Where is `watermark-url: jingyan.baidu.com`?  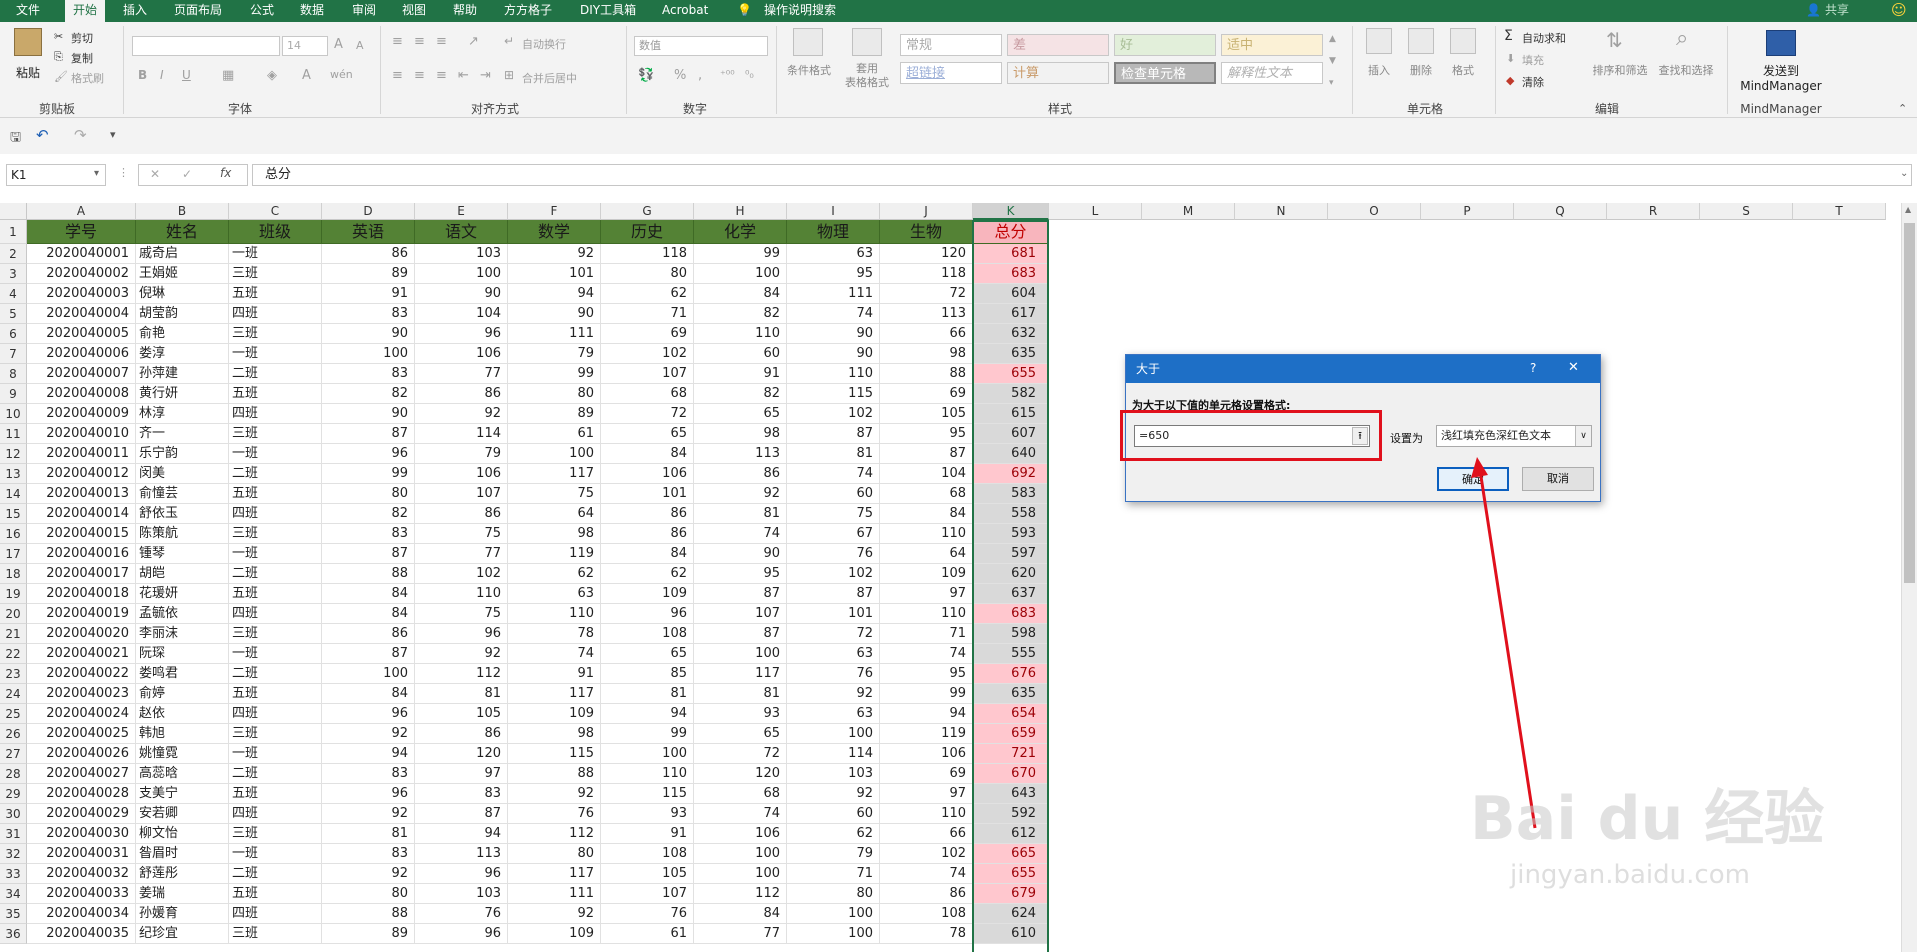 watermark-url: jingyan.baidu.com is located at coordinates (1630, 875).